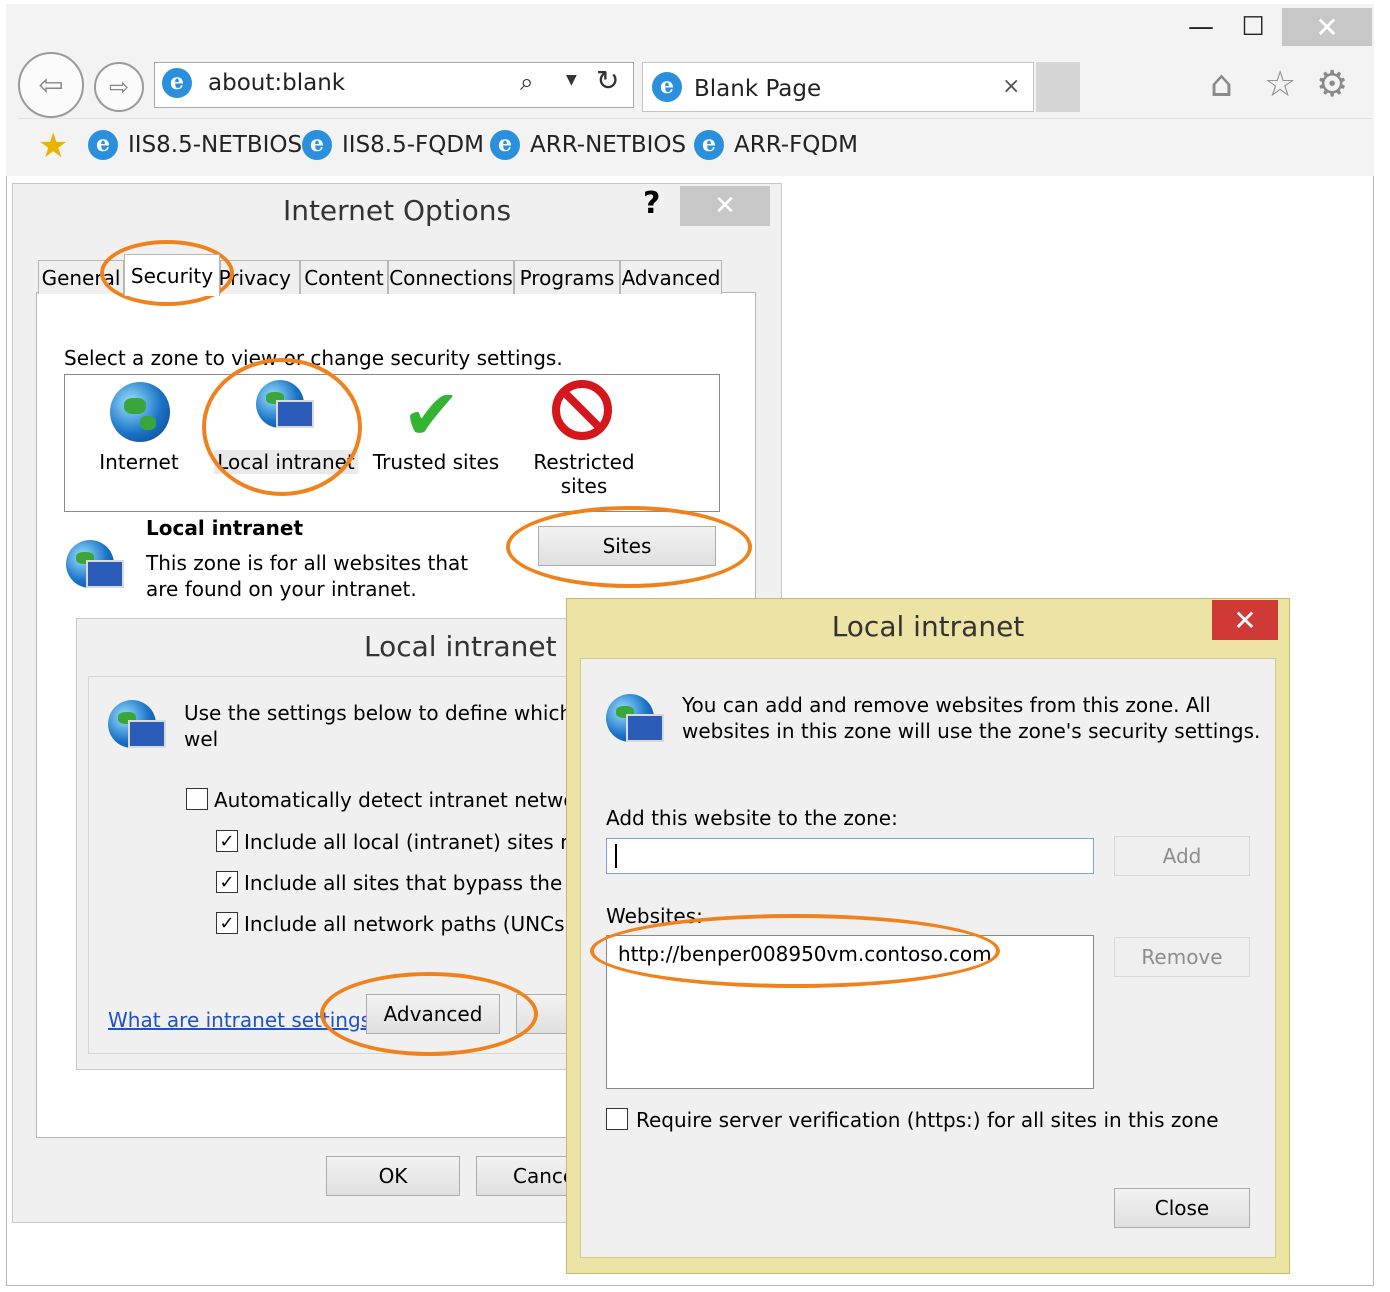  What do you see at coordinates (1201, 27) in the screenshot?
I see `minimize-button: —` at bounding box center [1201, 27].